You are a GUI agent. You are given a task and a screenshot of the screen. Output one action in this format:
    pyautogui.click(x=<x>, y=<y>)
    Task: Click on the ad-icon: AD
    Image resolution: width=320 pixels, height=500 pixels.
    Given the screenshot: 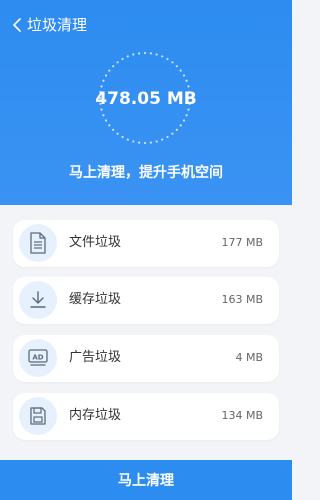 What is the action you would take?
    pyautogui.click(x=38, y=358)
    